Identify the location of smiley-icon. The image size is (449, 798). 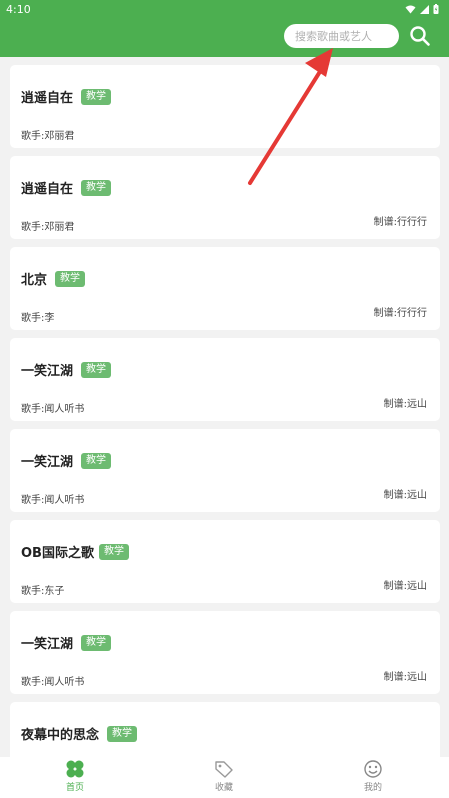
(373, 769).